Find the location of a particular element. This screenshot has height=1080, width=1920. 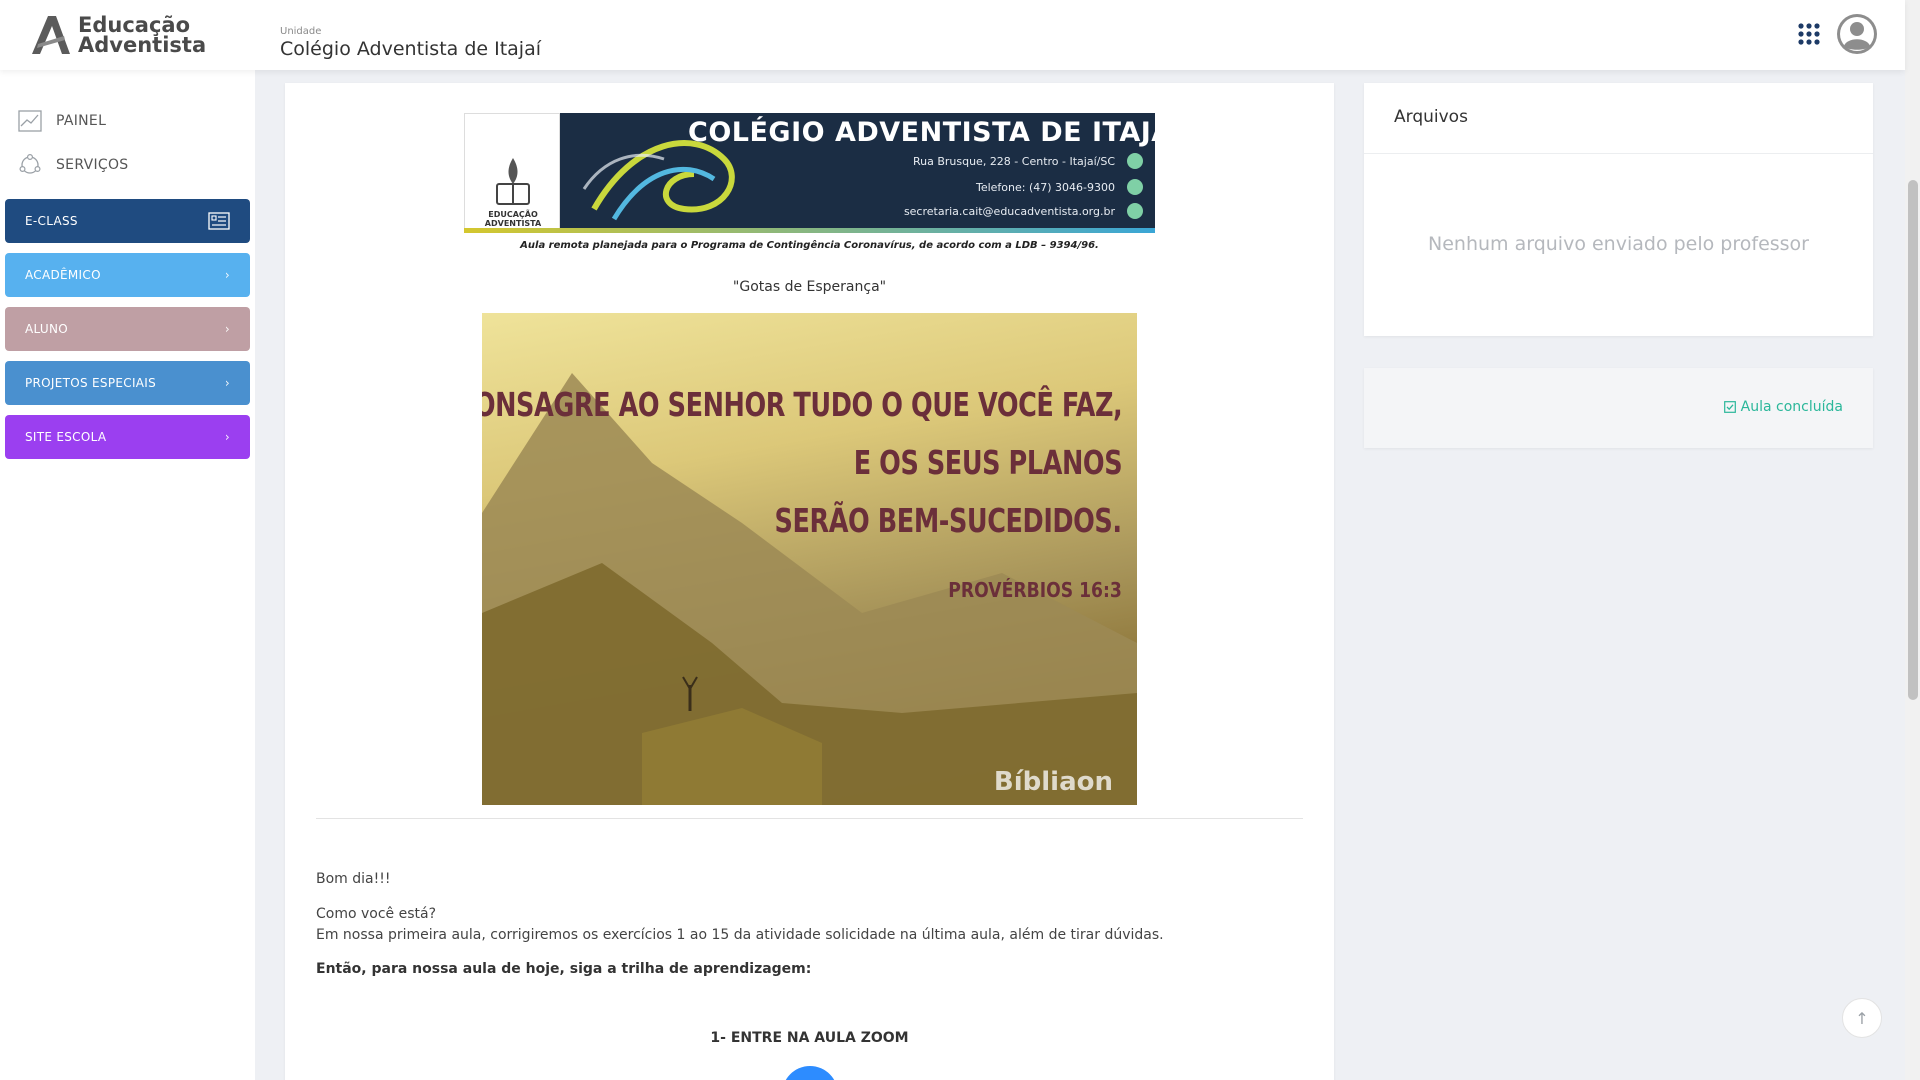

unit-name: Colégio Adventista de Itajaí is located at coordinates (411, 49).